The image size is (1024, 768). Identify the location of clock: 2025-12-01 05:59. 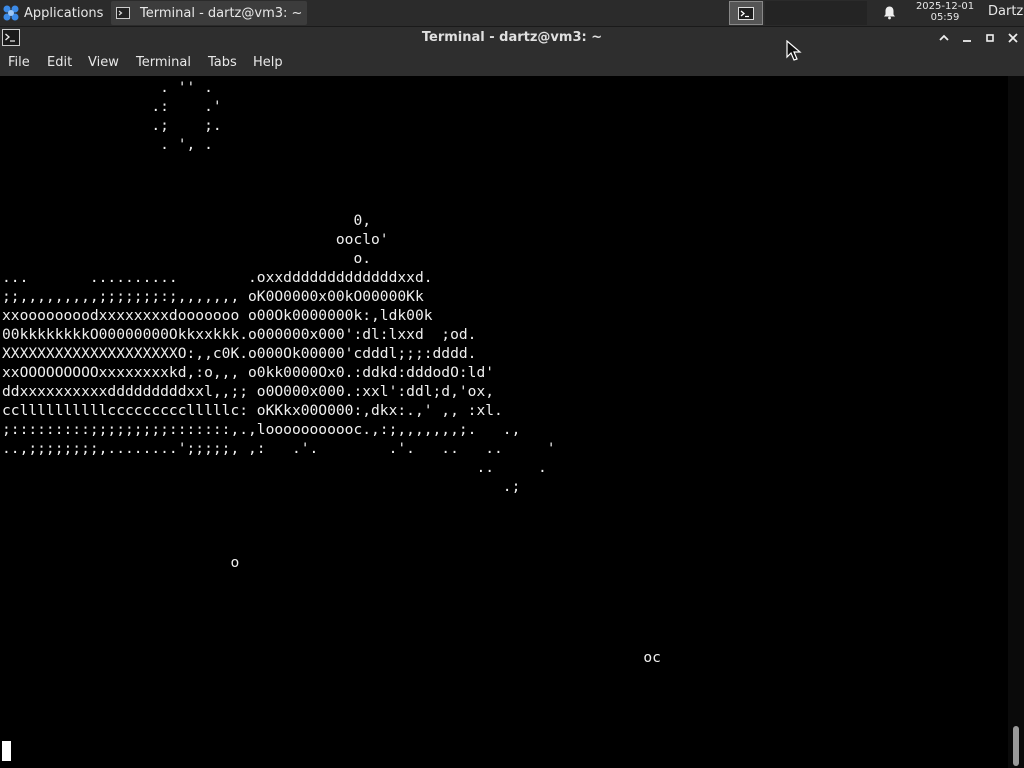
(945, 12).